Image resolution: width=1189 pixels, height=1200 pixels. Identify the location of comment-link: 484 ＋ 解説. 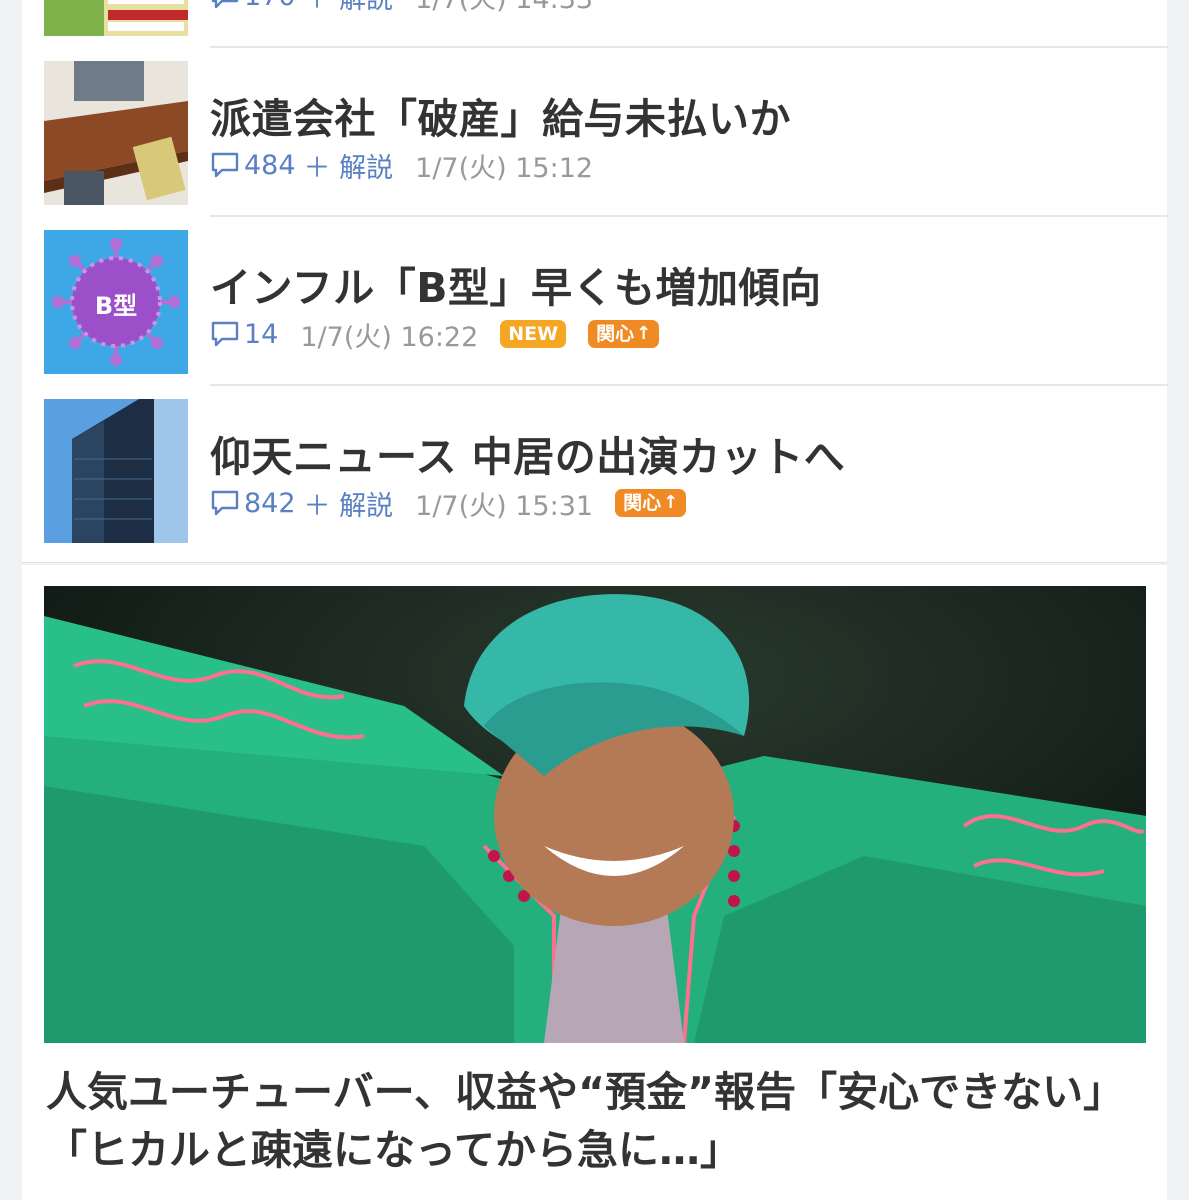
(301, 165).